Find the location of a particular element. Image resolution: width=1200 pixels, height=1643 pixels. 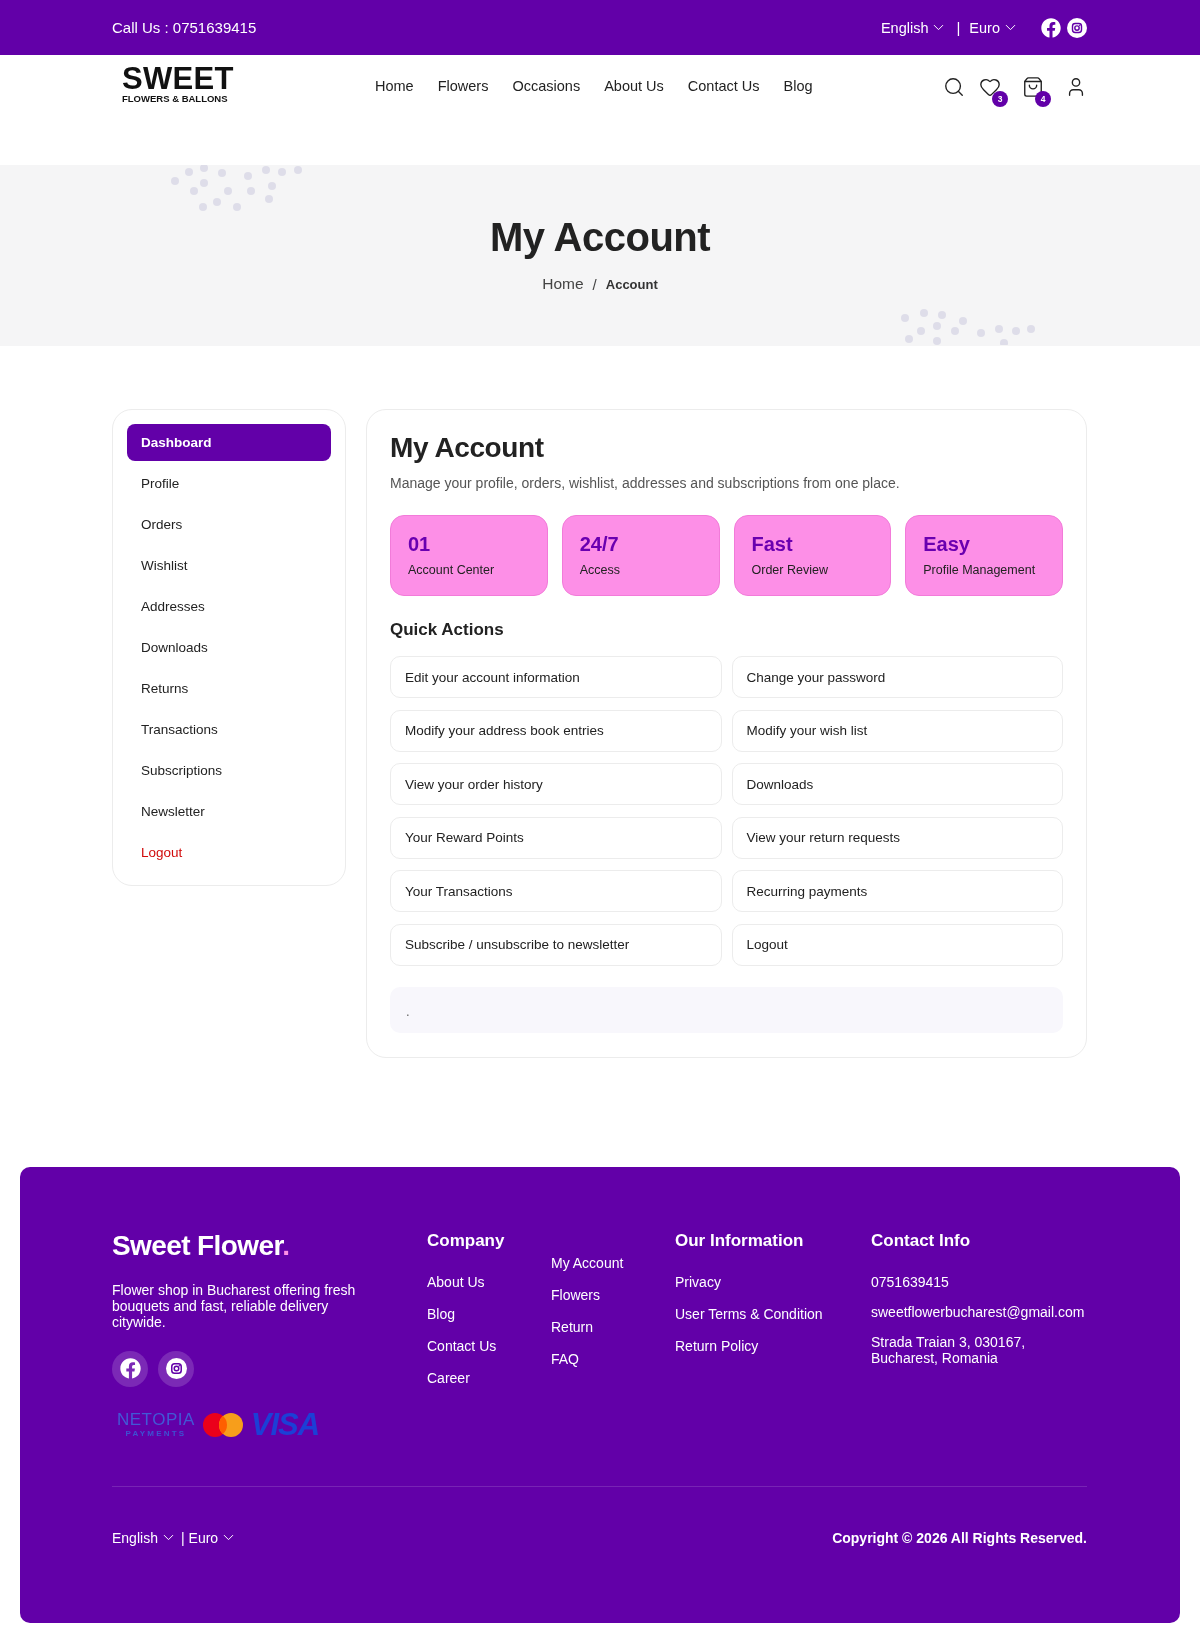

footer-description: Flower shop in Bucharest offering fresh bouquets and fast, reliable delivery citywide. is located at coordinates (234, 1305).